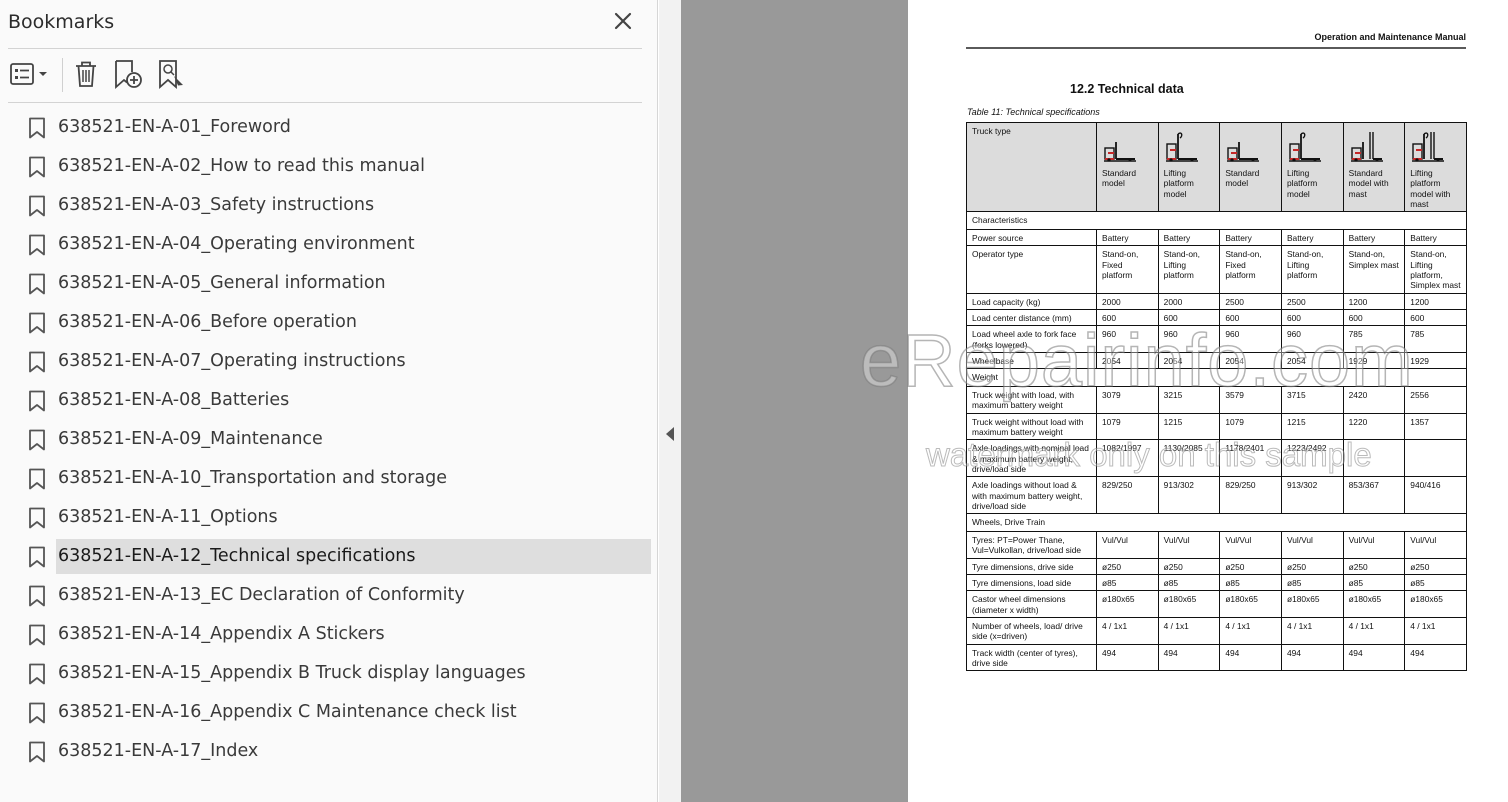  Describe the element at coordinates (128, 74) in the screenshot. I see `new-bookmark-icon` at that location.